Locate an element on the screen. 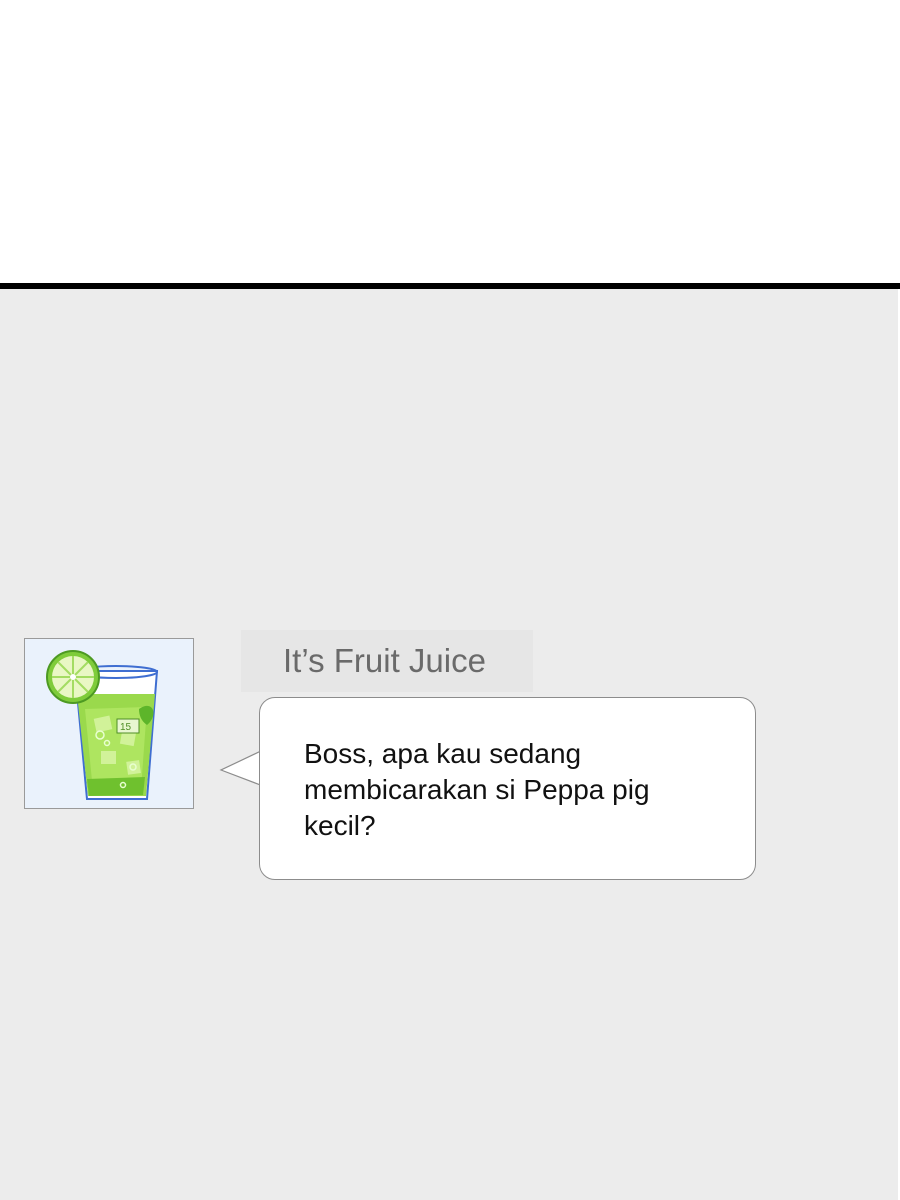 Image resolution: width=900 pixels, height=1200 pixels. sender-name: It’s Fruit Juice is located at coordinates (384, 660).